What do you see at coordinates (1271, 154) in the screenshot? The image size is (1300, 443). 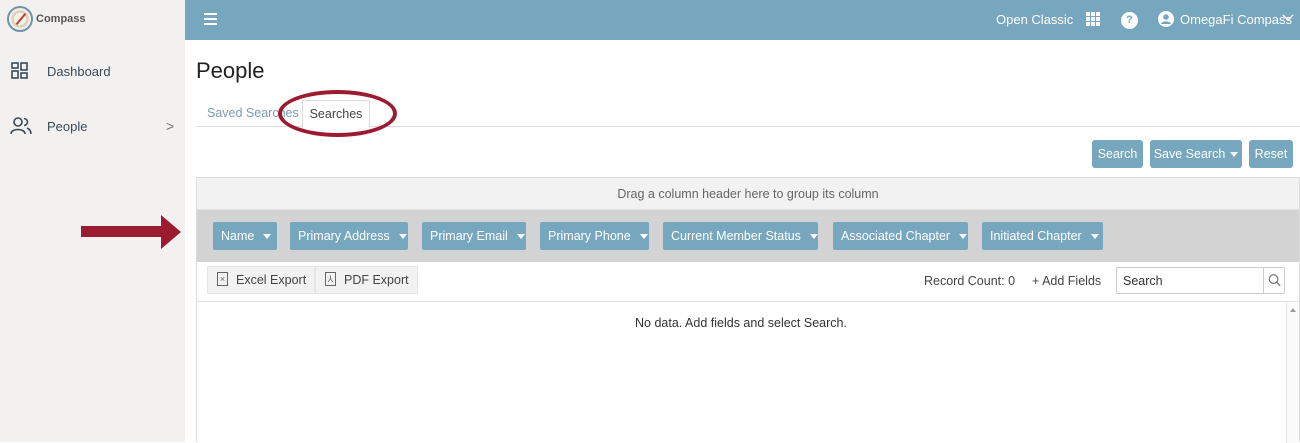 I see `reset-button: Reset` at bounding box center [1271, 154].